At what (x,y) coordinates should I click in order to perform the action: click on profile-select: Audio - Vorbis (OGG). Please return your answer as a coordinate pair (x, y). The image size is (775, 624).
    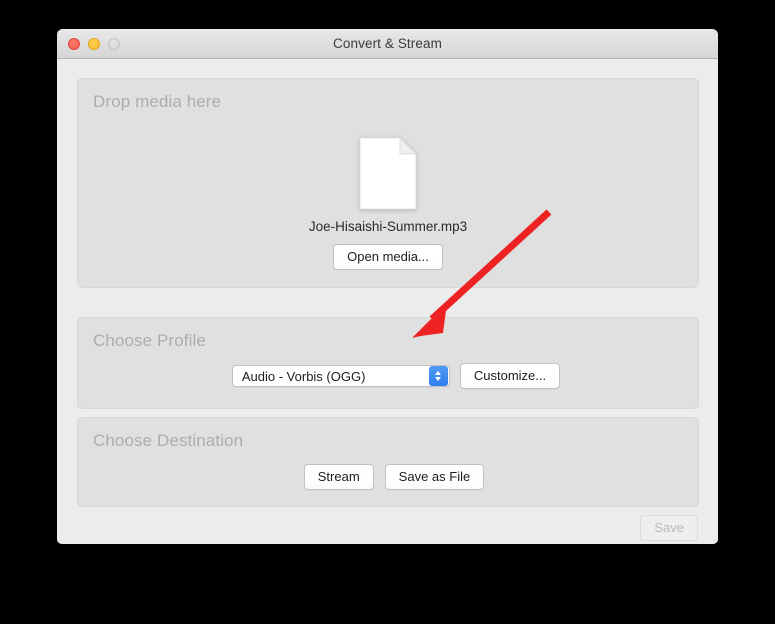
    Looking at the image, I should click on (340, 376).